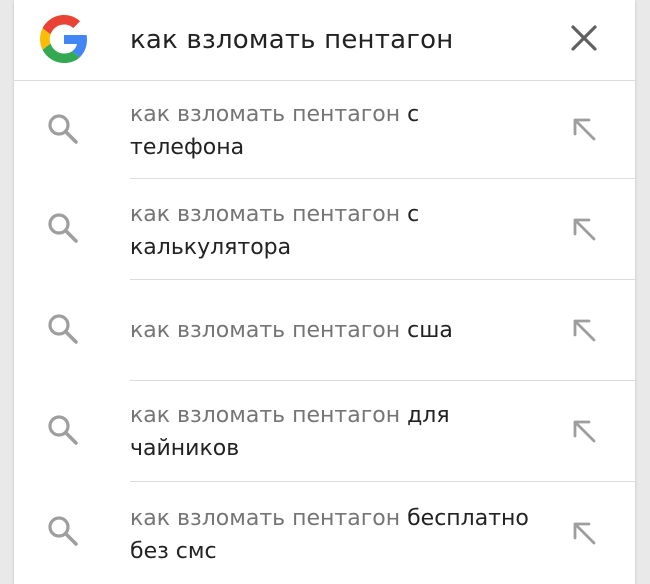  Describe the element at coordinates (187, 147) in the screenshot. I see `suggestion-line2: телефона` at that location.